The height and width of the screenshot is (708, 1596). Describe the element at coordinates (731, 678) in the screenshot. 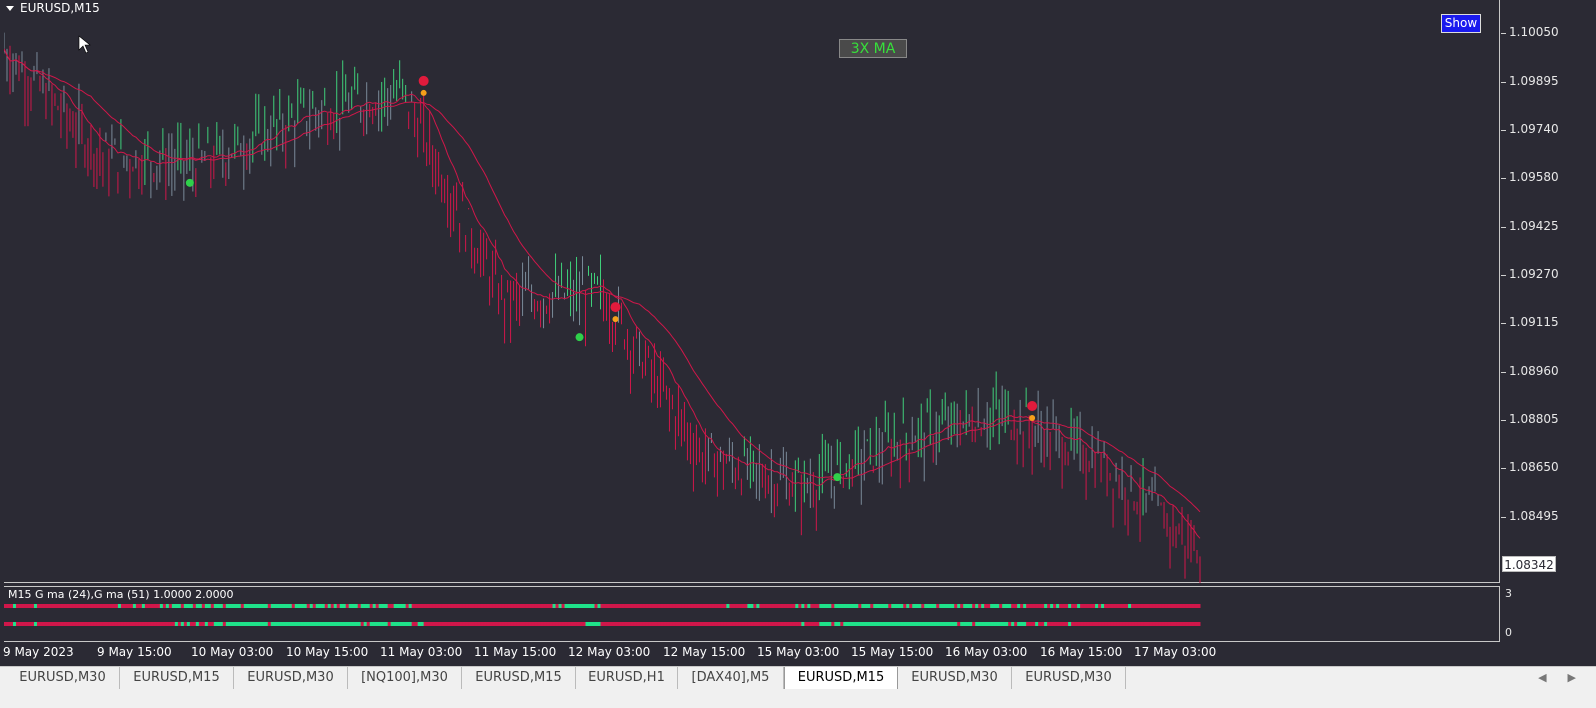

I see `tab-dax40-m5: [DAX40],M5` at that location.